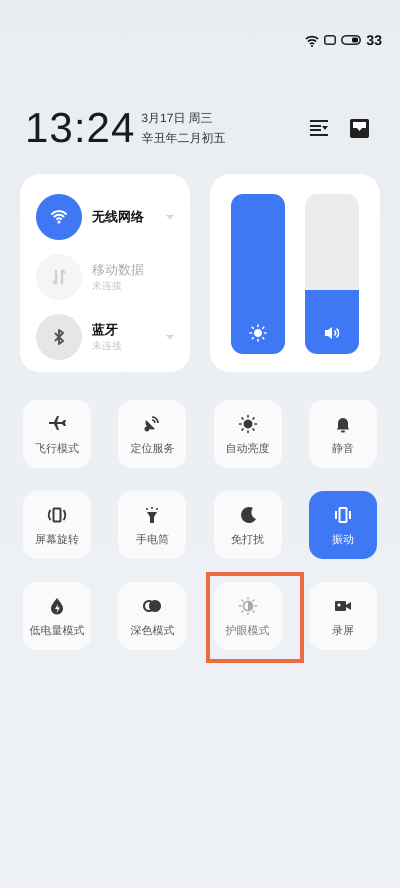  Describe the element at coordinates (319, 128) in the screenshot. I see `list-edit-icon` at that location.